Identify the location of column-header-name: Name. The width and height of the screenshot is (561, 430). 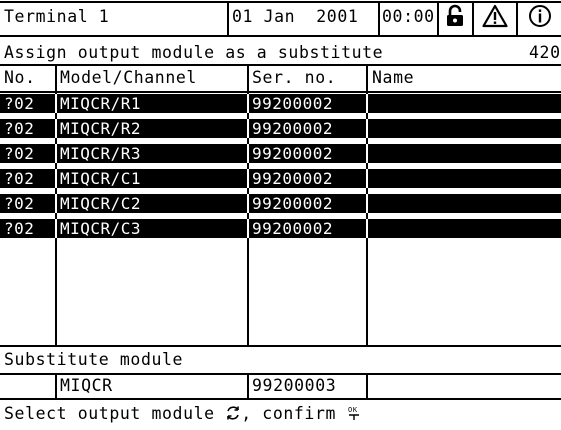
(393, 77).